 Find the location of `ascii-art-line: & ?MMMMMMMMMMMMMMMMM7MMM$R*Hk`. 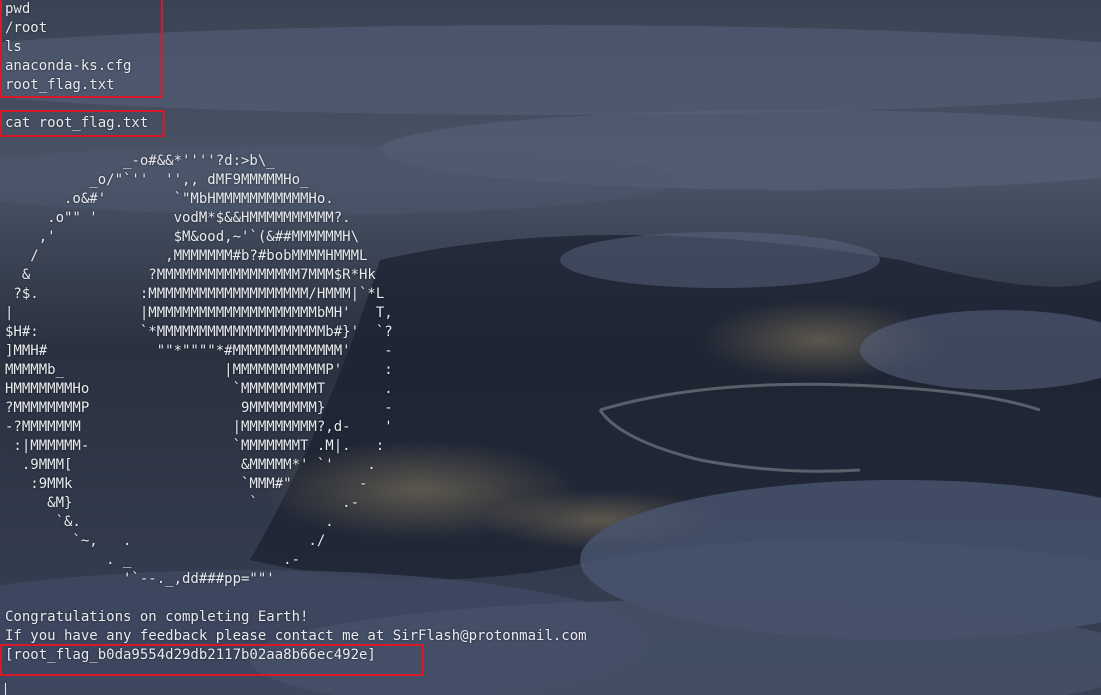

ascii-art-line: & ?MMMMMMMMMMMMMMMMM7MMM$R*Hk is located at coordinates (190, 275).